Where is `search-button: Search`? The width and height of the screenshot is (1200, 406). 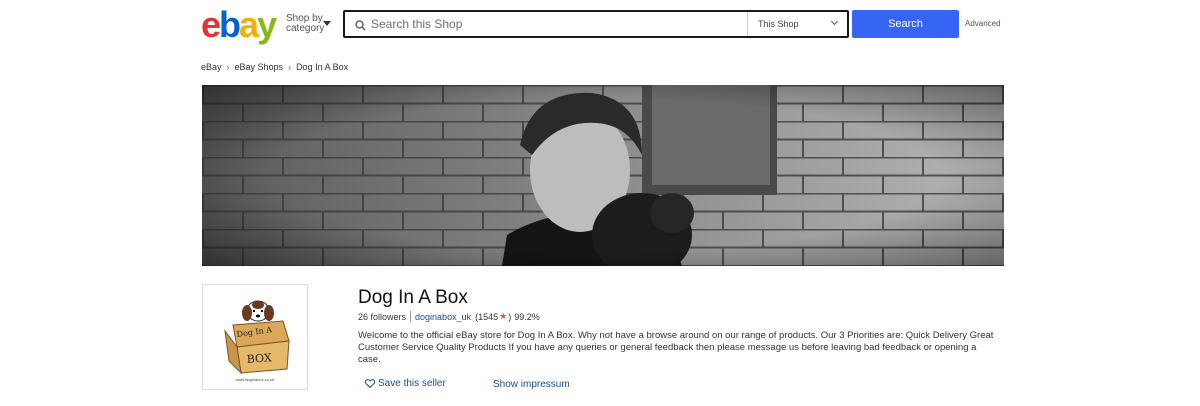
search-button: Search is located at coordinates (905, 24).